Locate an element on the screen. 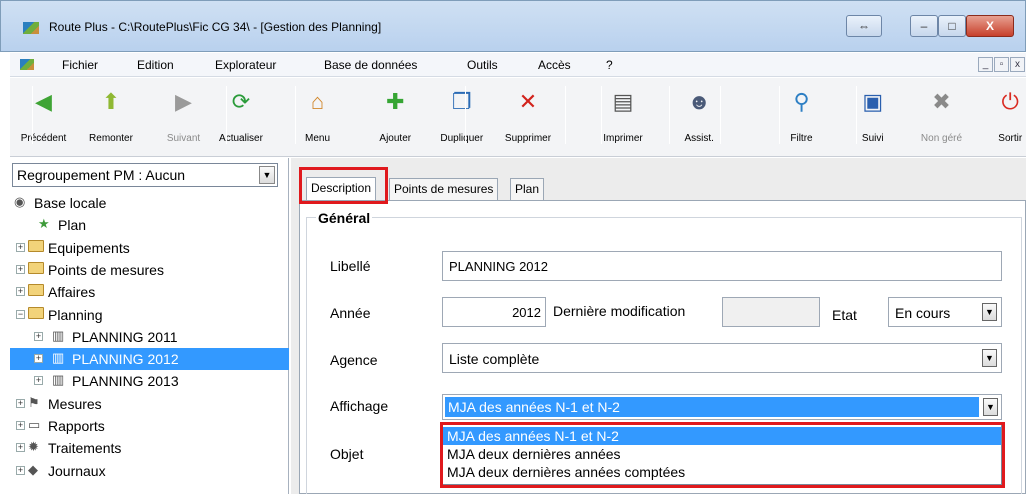 The width and height of the screenshot is (1026, 494). maximize-button: □ is located at coordinates (952, 26).